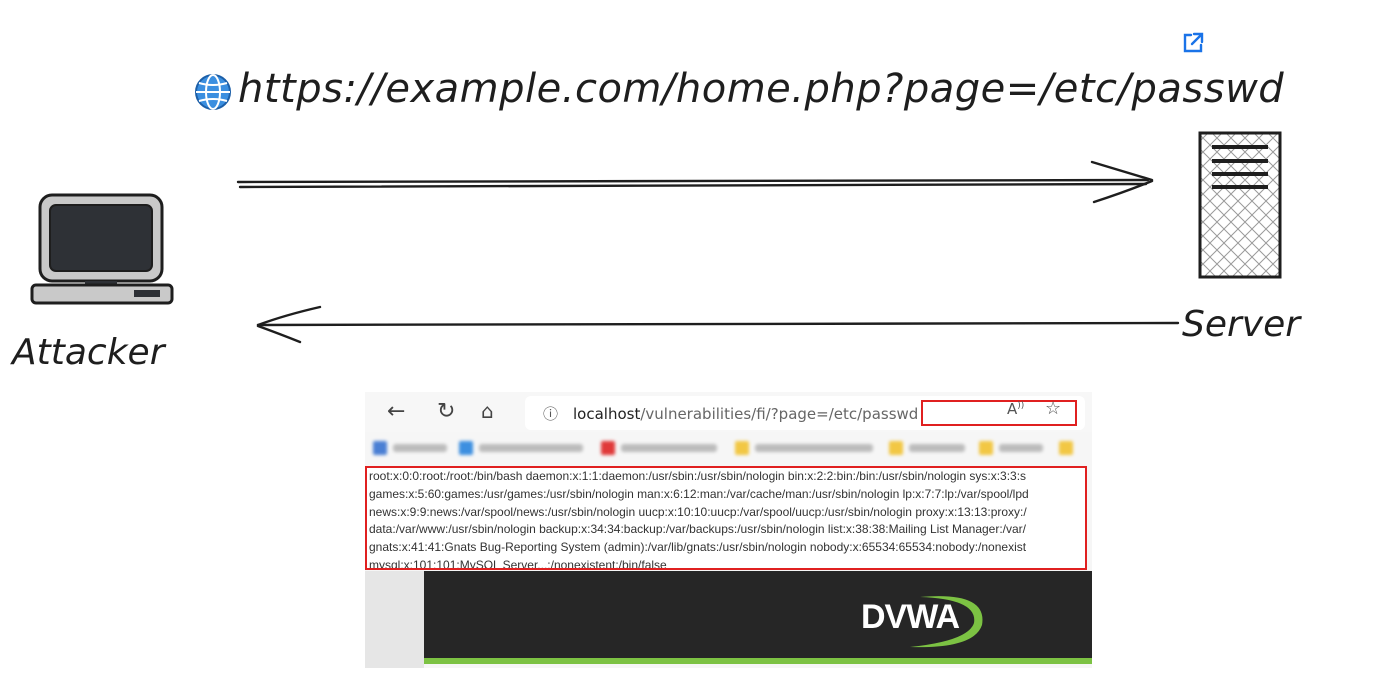  I want to click on dvwa-header-banner, so click(758, 617).